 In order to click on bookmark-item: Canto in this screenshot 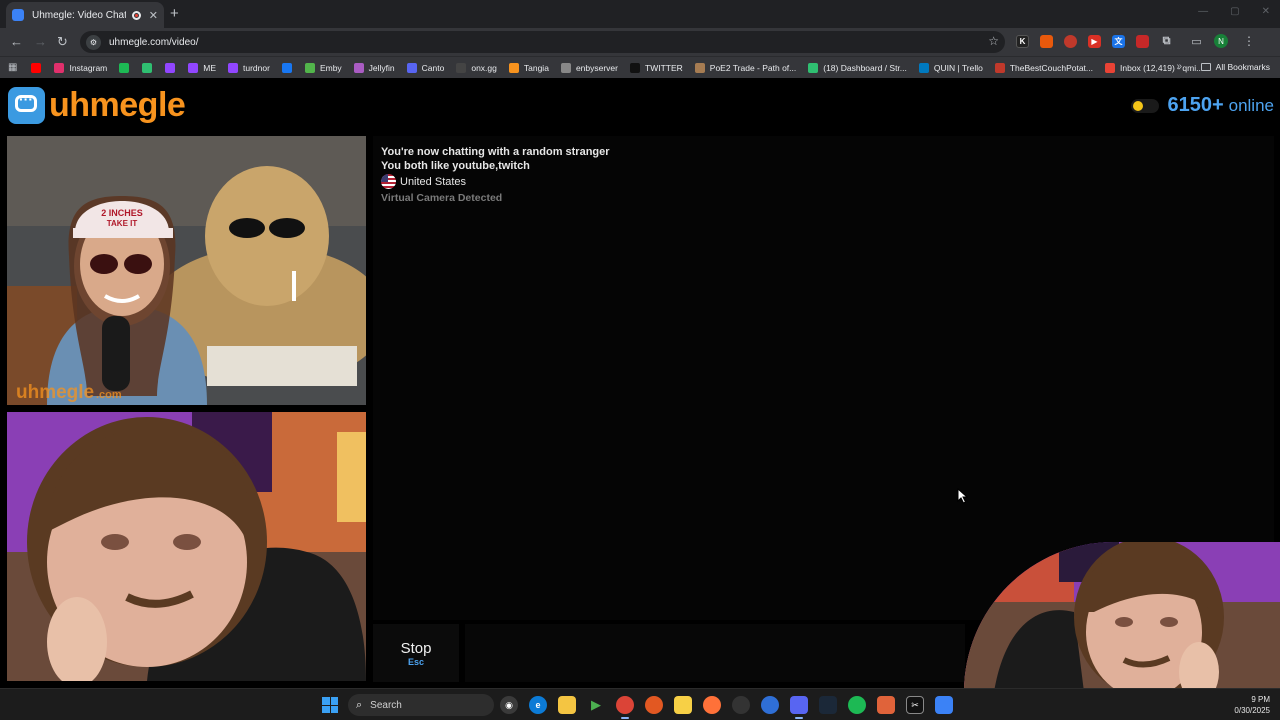, I will do `click(425, 67)`.